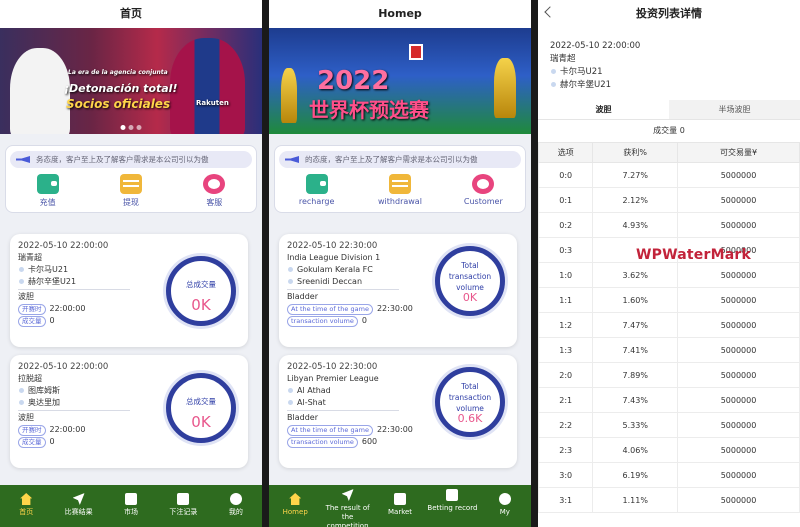 The image size is (800, 527). I want to click on tab-my: 我的, so click(236, 506).